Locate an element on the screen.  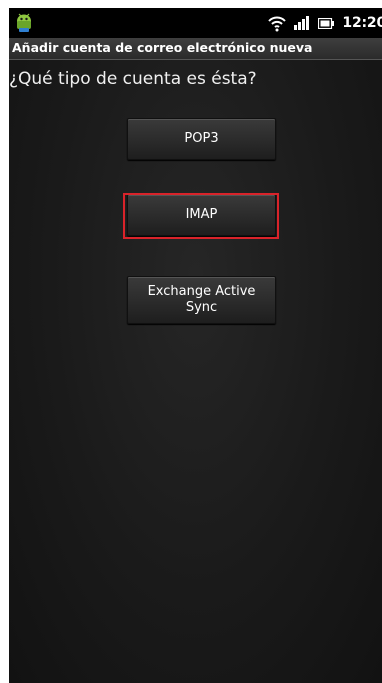
imap-button: IMAP is located at coordinates (201, 215).